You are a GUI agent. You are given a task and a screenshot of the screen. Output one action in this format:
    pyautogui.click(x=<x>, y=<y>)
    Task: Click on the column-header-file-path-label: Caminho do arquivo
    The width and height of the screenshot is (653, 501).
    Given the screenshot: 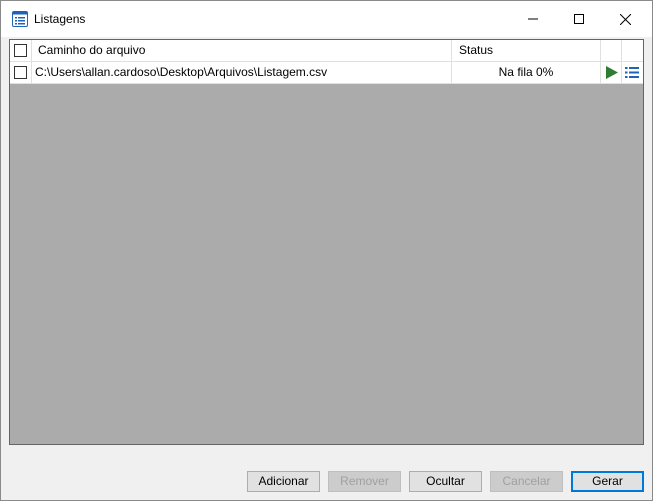 What is the action you would take?
    pyautogui.click(x=92, y=50)
    